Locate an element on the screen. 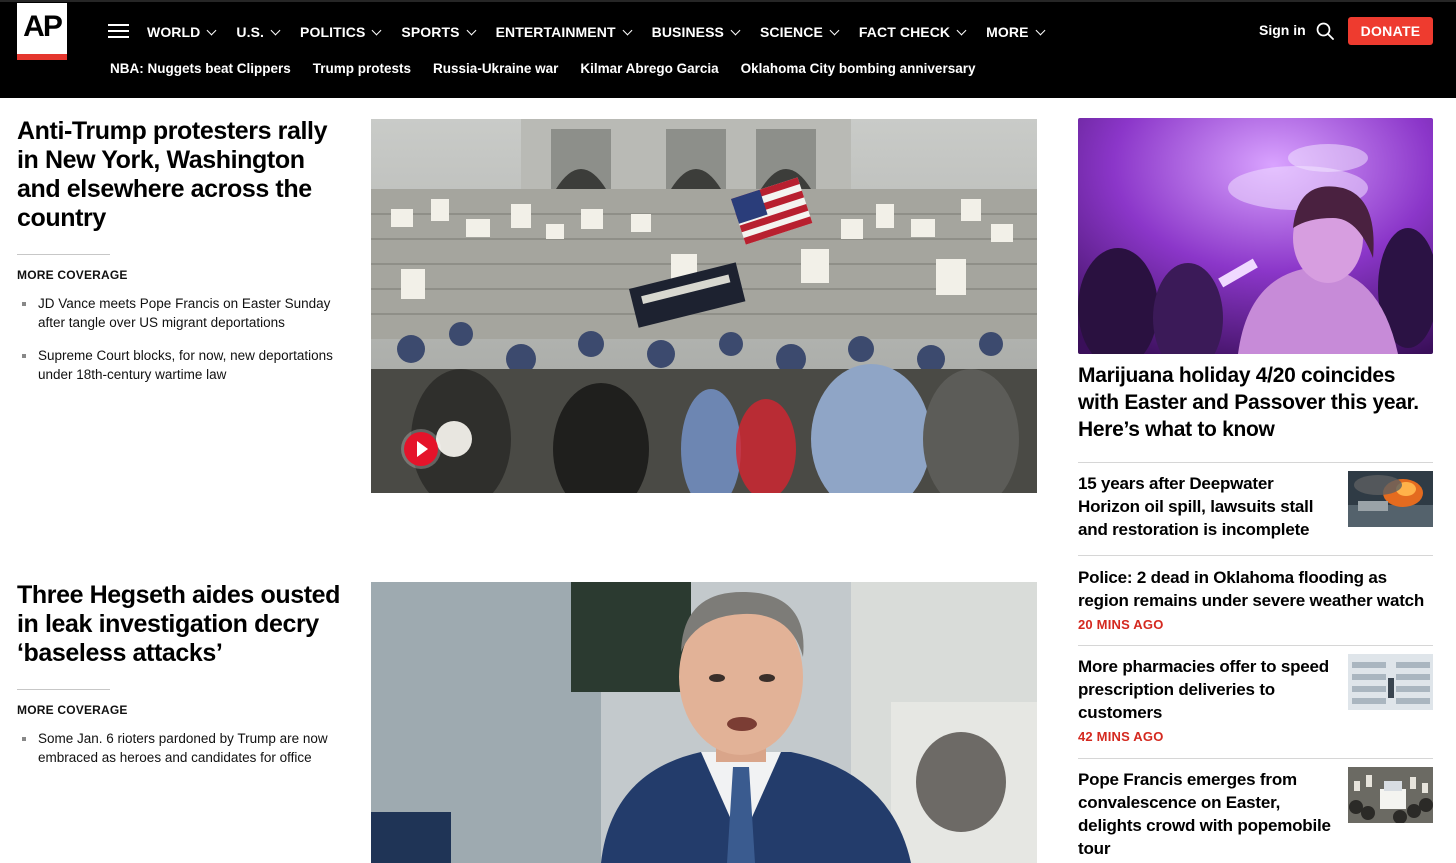  story-timestamp: 20 MINS AGO is located at coordinates (1121, 624).